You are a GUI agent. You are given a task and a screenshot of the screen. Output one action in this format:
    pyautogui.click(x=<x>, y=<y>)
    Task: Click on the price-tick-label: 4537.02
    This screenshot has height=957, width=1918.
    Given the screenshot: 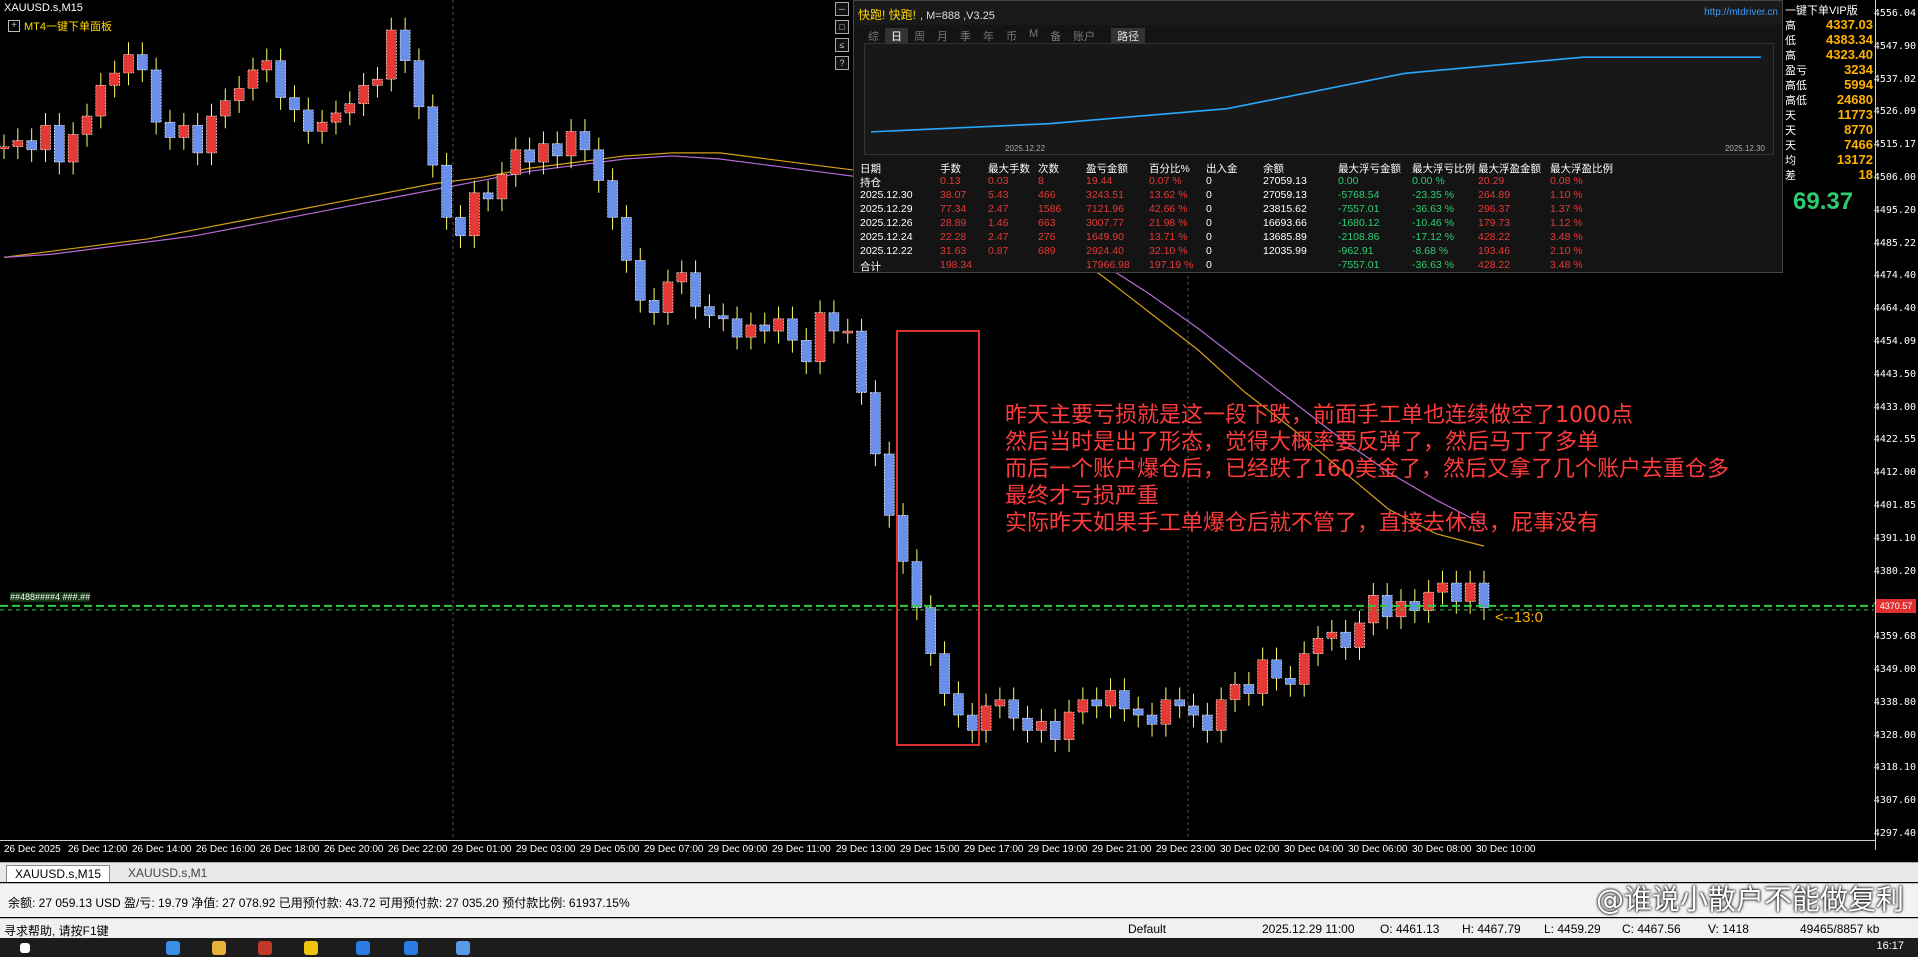 What is the action you would take?
    pyautogui.click(x=1894, y=79)
    